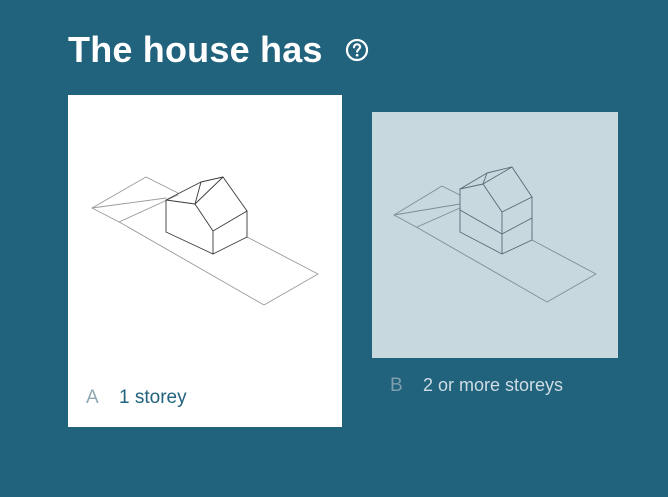 This screenshot has height=497, width=668. I want to click on option-a-label: A 1 storey, so click(136, 398).